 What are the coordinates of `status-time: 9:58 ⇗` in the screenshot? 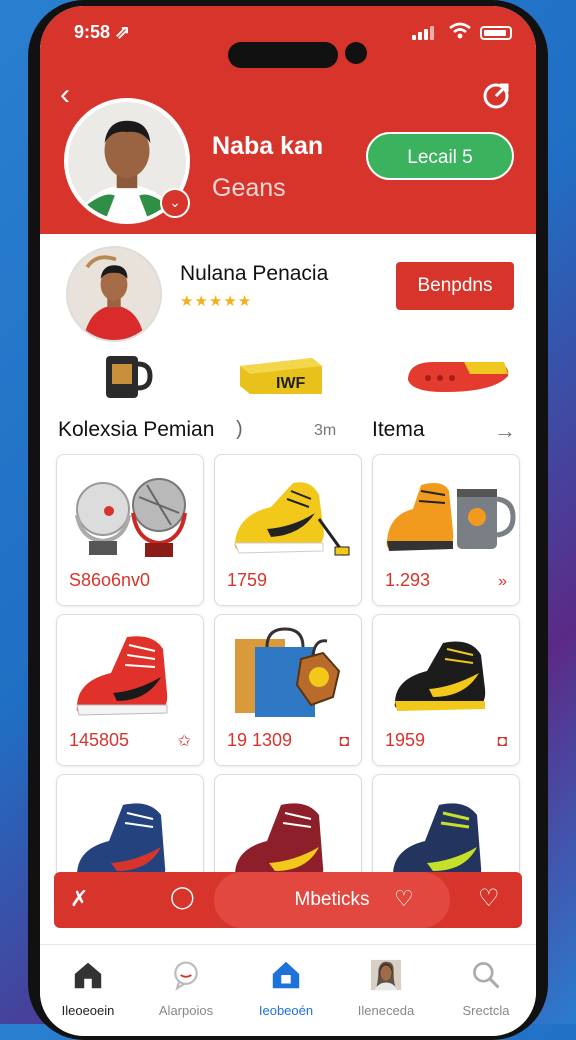 It's located at (102, 32).